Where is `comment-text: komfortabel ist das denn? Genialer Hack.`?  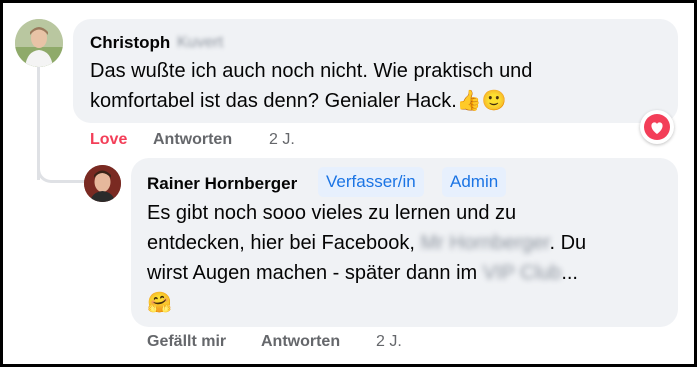
comment-text: komfortabel ist das denn? Genialer Hack. is located at coordinates (273, 101).